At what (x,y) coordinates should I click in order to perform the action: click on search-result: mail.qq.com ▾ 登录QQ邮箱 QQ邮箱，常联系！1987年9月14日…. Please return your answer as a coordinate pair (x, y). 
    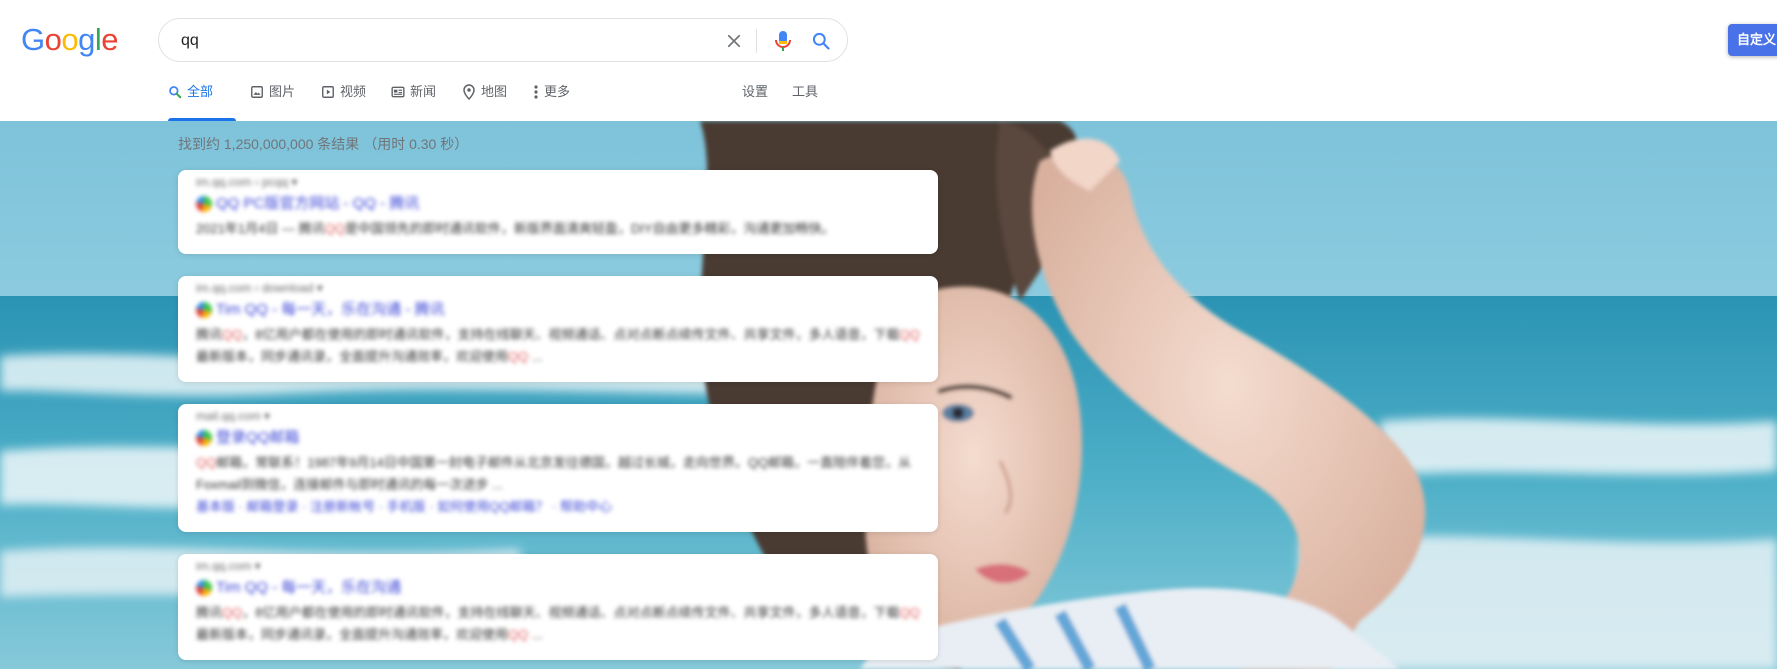
    Looking at the image, I should click on (558, 468).